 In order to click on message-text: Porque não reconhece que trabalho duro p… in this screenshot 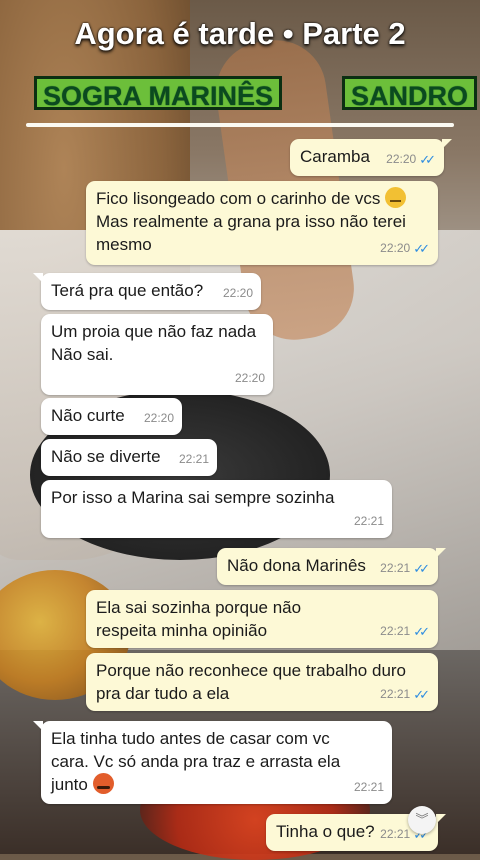, I will do `click(251, 682)`.